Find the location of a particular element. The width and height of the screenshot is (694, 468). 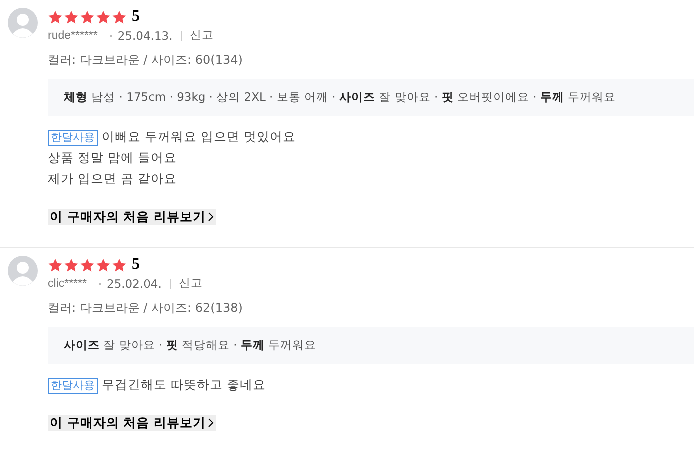

details-text: 체형 남성 · 175cm · 93kg · 상의 2XL · 보통 어깨 · 사이즈 잘 맞아요 · 핏 오버핏이에요 · 두께 두꺼워요 is located at coordinates (371, 97).